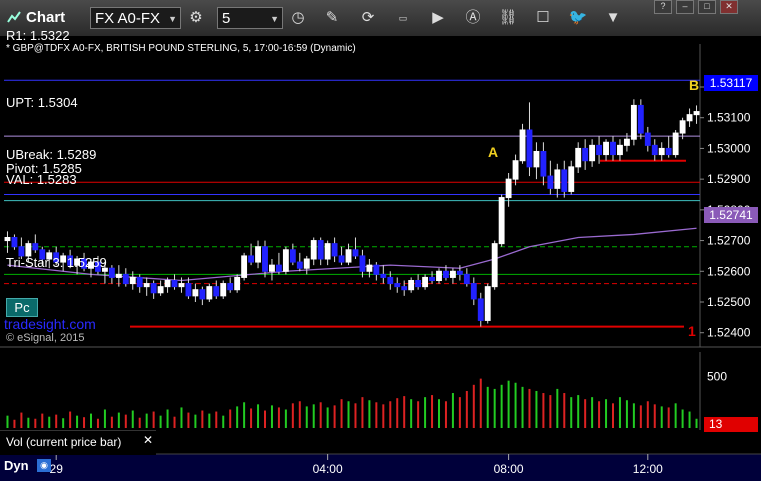  I want to click on level-label-tristar: Tri-Star 3: 1.5259, so click(56, 262).